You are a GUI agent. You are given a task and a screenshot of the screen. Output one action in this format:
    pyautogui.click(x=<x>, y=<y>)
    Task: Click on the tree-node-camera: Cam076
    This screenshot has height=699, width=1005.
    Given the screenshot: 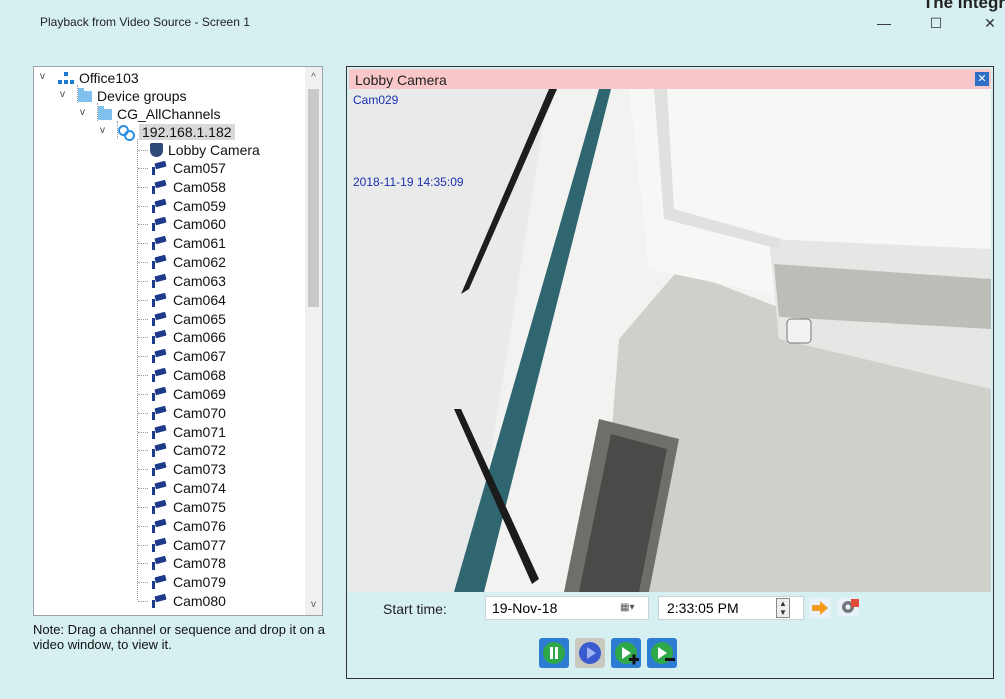 What is the action you would take?
    pyautogui.click(x=188, y=526)
    